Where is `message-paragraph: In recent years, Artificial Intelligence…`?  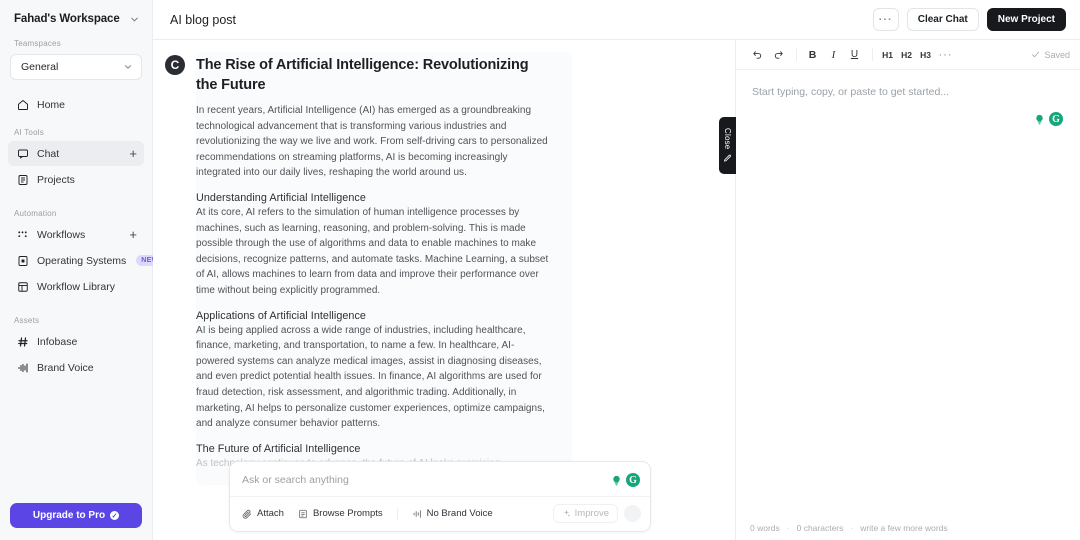 message-paragraph: In recent years, Artificial Intelligence… is located at coordinates (372, 142).